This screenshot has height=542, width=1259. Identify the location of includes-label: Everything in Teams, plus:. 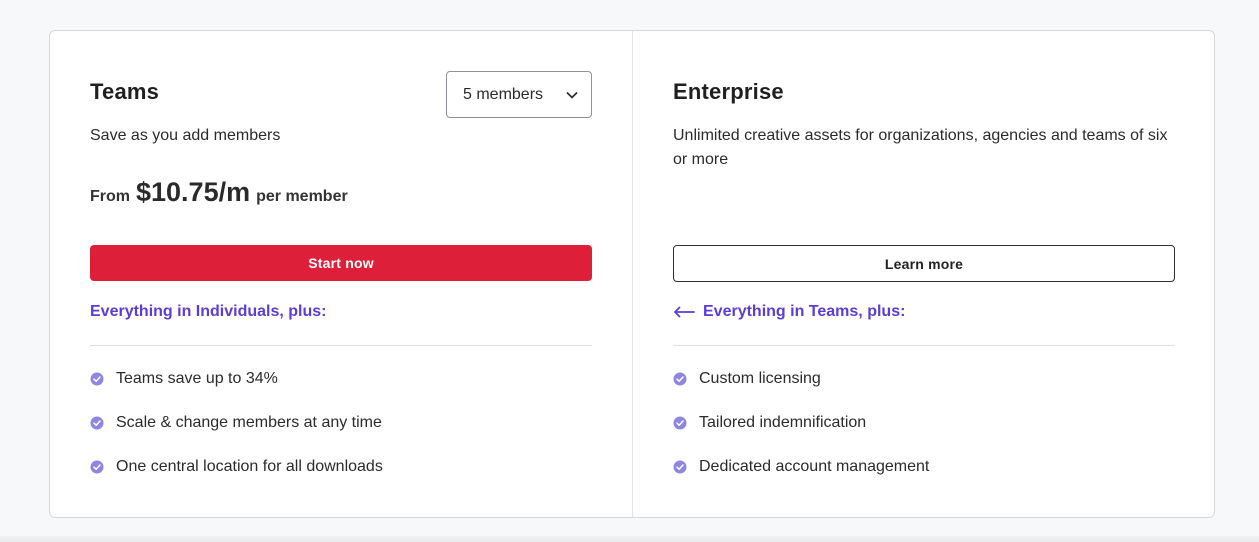
(804, 311).